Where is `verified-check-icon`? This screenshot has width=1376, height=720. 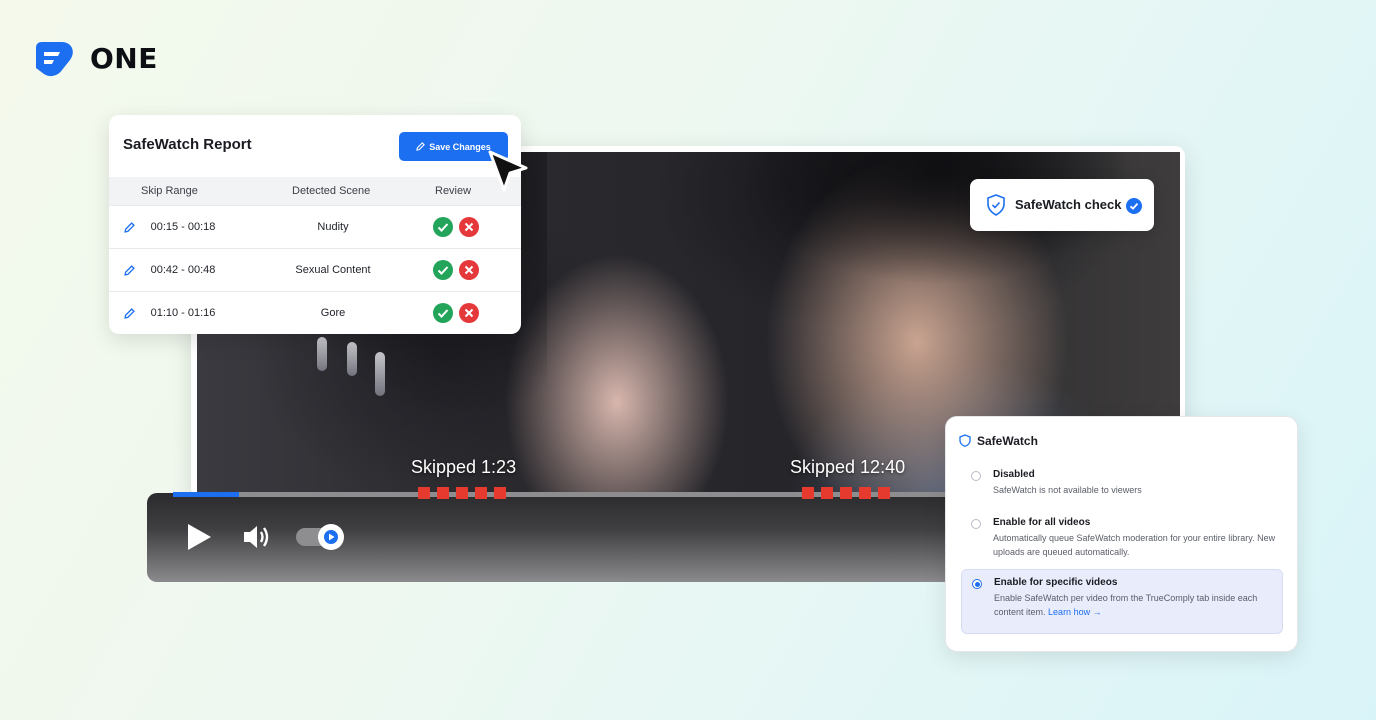 verified-check-icon is located at coordinates (1134, 206).